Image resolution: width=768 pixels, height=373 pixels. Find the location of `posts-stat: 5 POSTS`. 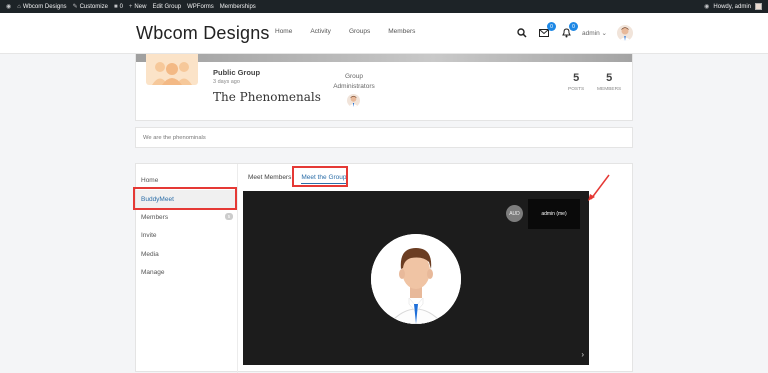

posts-stat: 5 POSTS is located at coordinates (576, 82).